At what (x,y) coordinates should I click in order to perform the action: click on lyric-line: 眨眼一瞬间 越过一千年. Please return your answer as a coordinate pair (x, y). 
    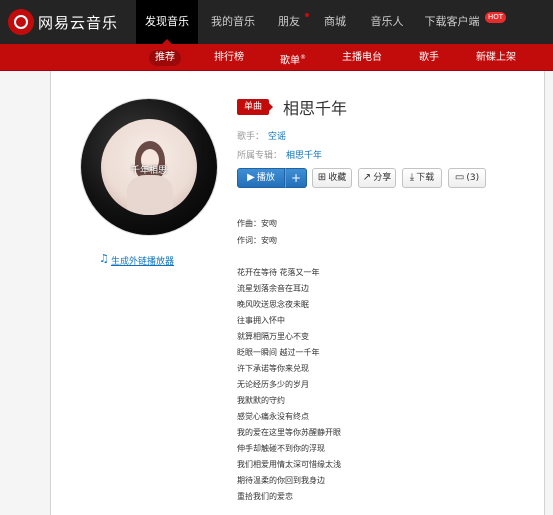
    Looking at the image, I should click on (278, 352).